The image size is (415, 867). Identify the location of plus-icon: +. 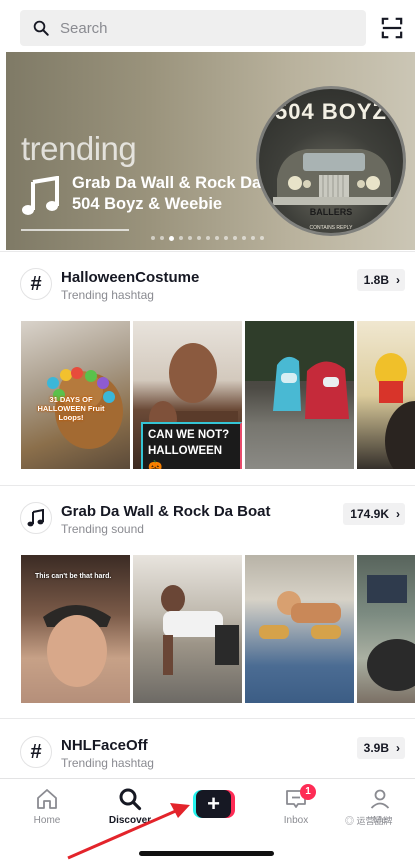
(213, 804).